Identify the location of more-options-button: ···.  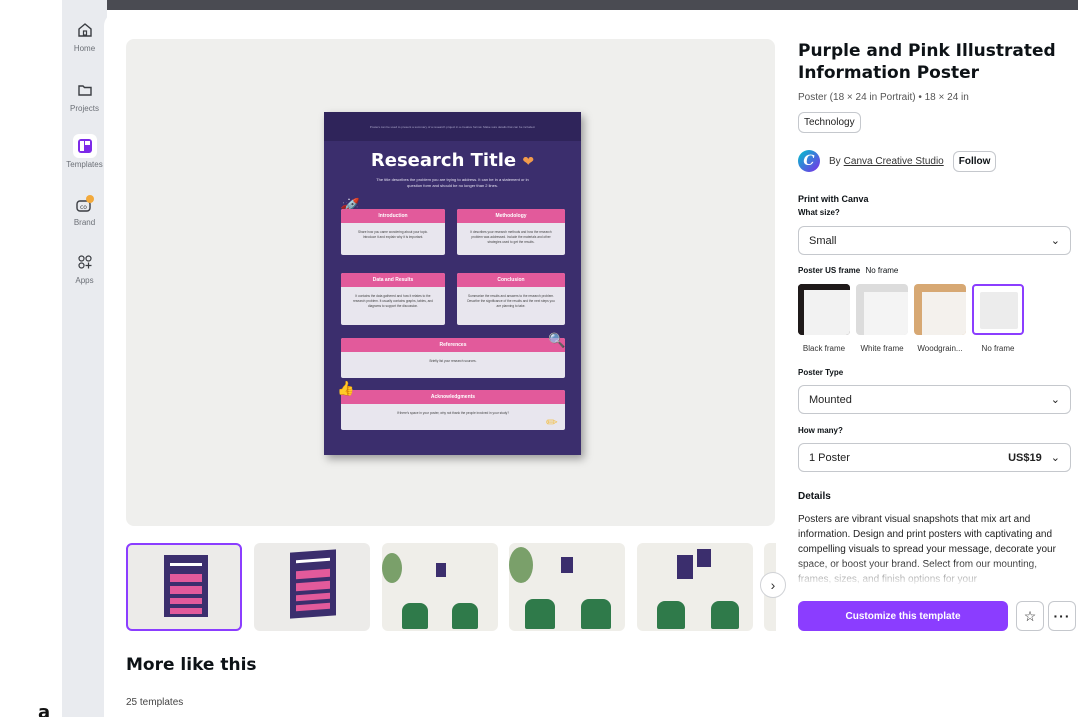
(1062, 616).